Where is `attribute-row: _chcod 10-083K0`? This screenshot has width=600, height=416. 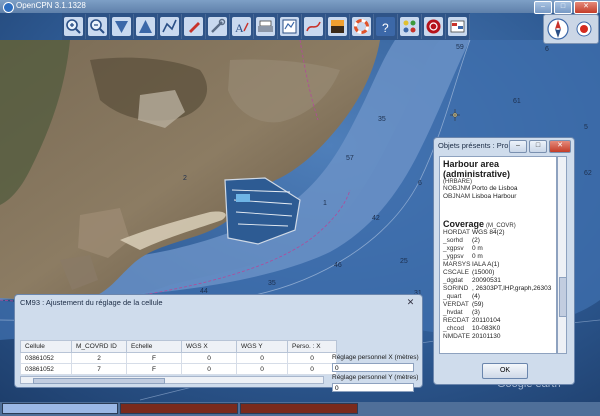 attribute-row: _chcod 10-083K0 is located at coordinates (472, 328).